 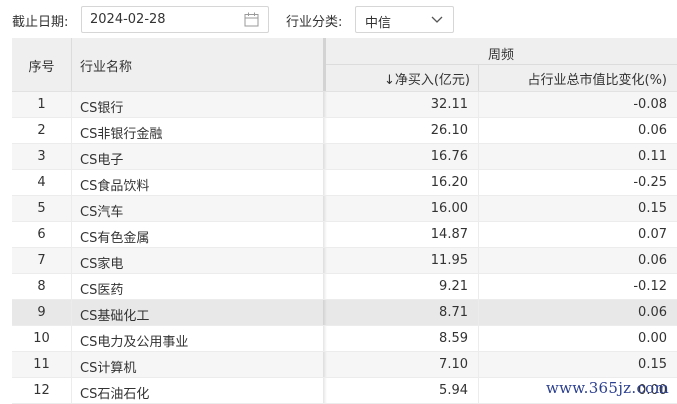 I want to click on table-row: 8 CS医药 9.21 -0.12, so click(x=344, y=287).